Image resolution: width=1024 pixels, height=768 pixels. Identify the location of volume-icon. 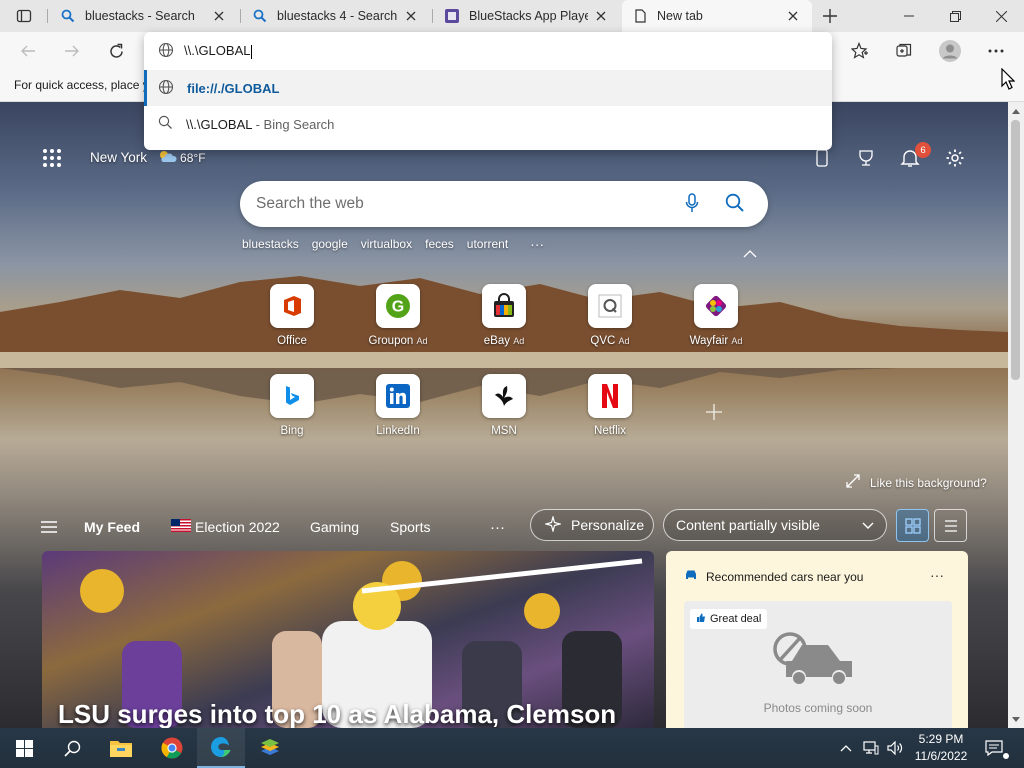
(895, 748).